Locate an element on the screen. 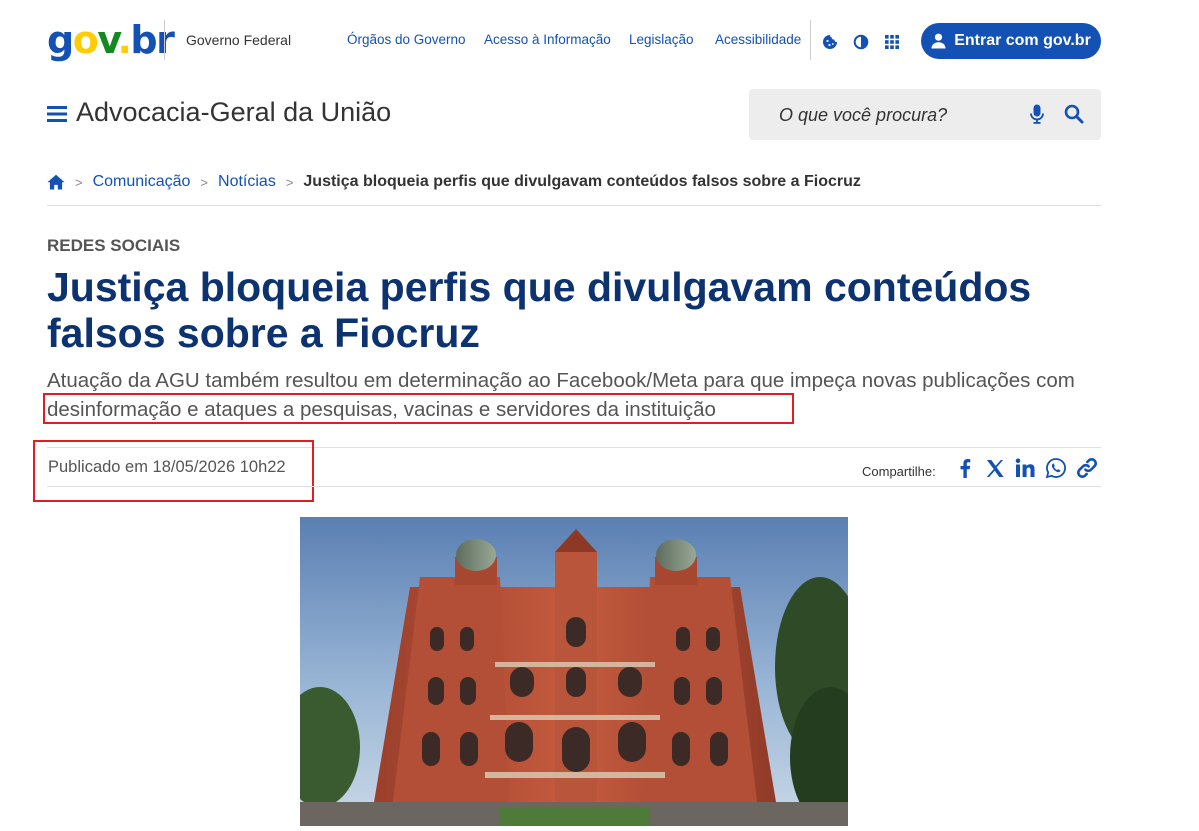 This screenshot has width=1199, height=831. home-icon is located at coordinates (56, 182).